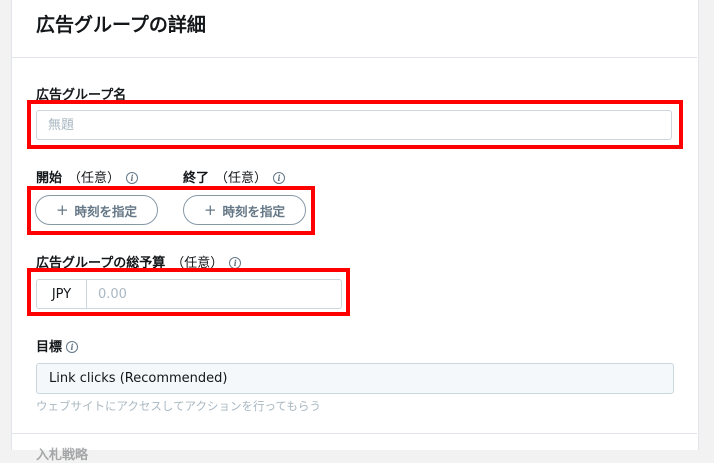  Describe the element at coordinates (178, 406) in the screenshot. I see `objective-helper-text: ウェブサイトにアクセスしてアクションを行ってもらう` at that location.